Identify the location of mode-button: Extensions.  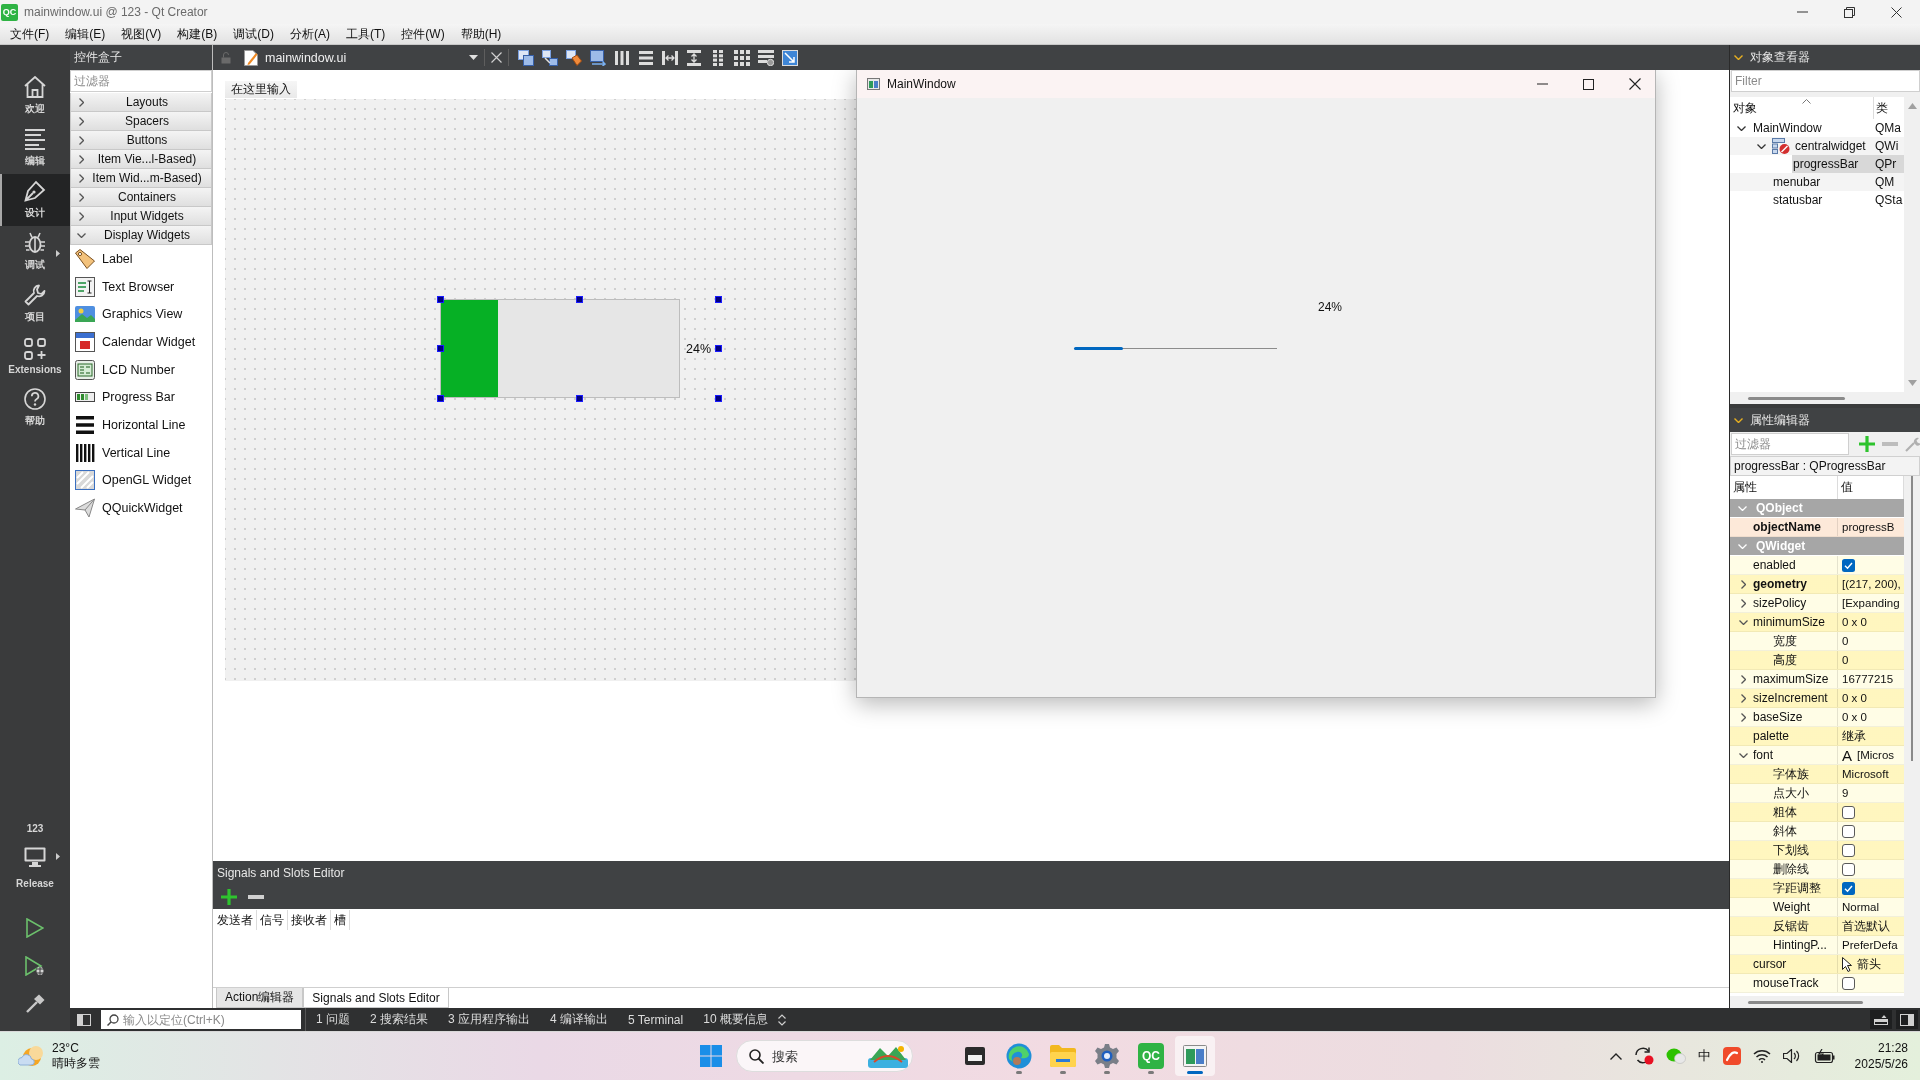
(35, 356).